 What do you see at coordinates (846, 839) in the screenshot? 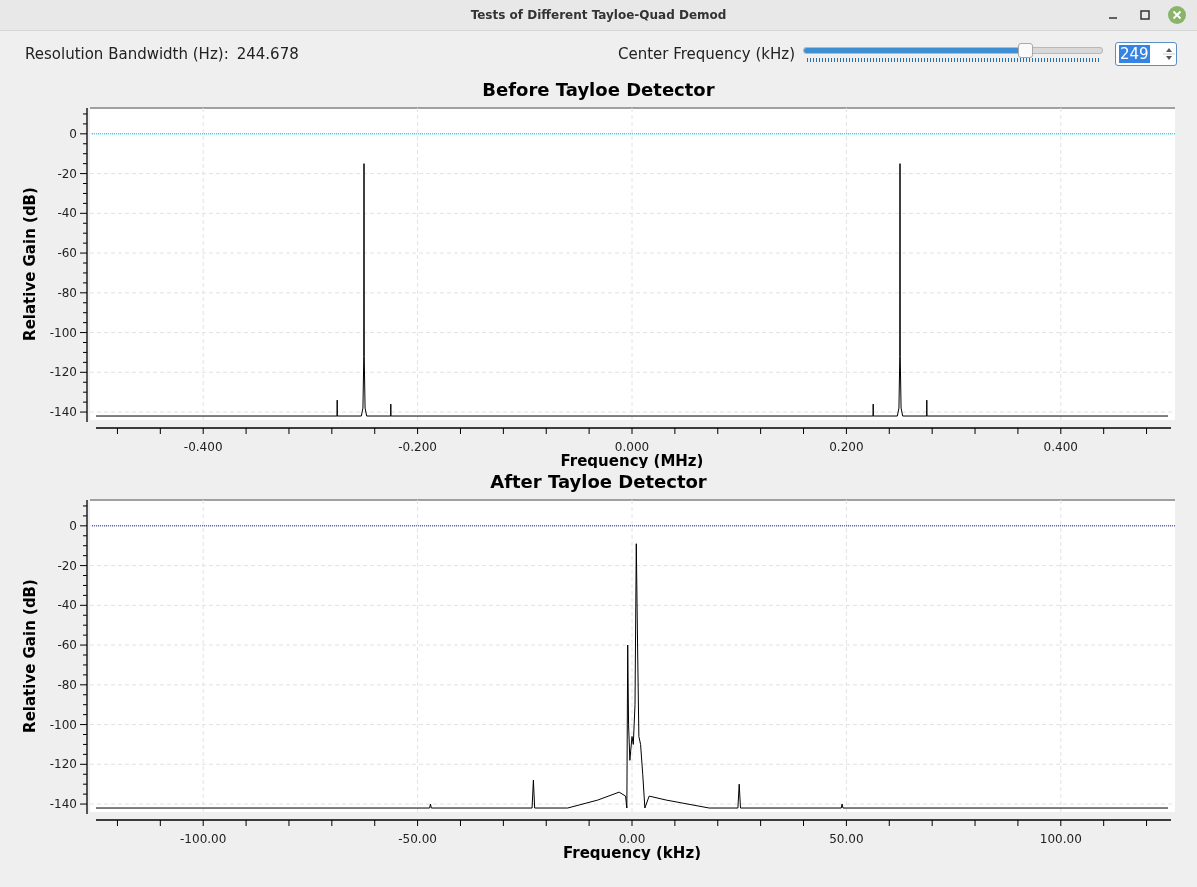
I see `x-tick-label: 50.00` at bounding box center [846, 839].